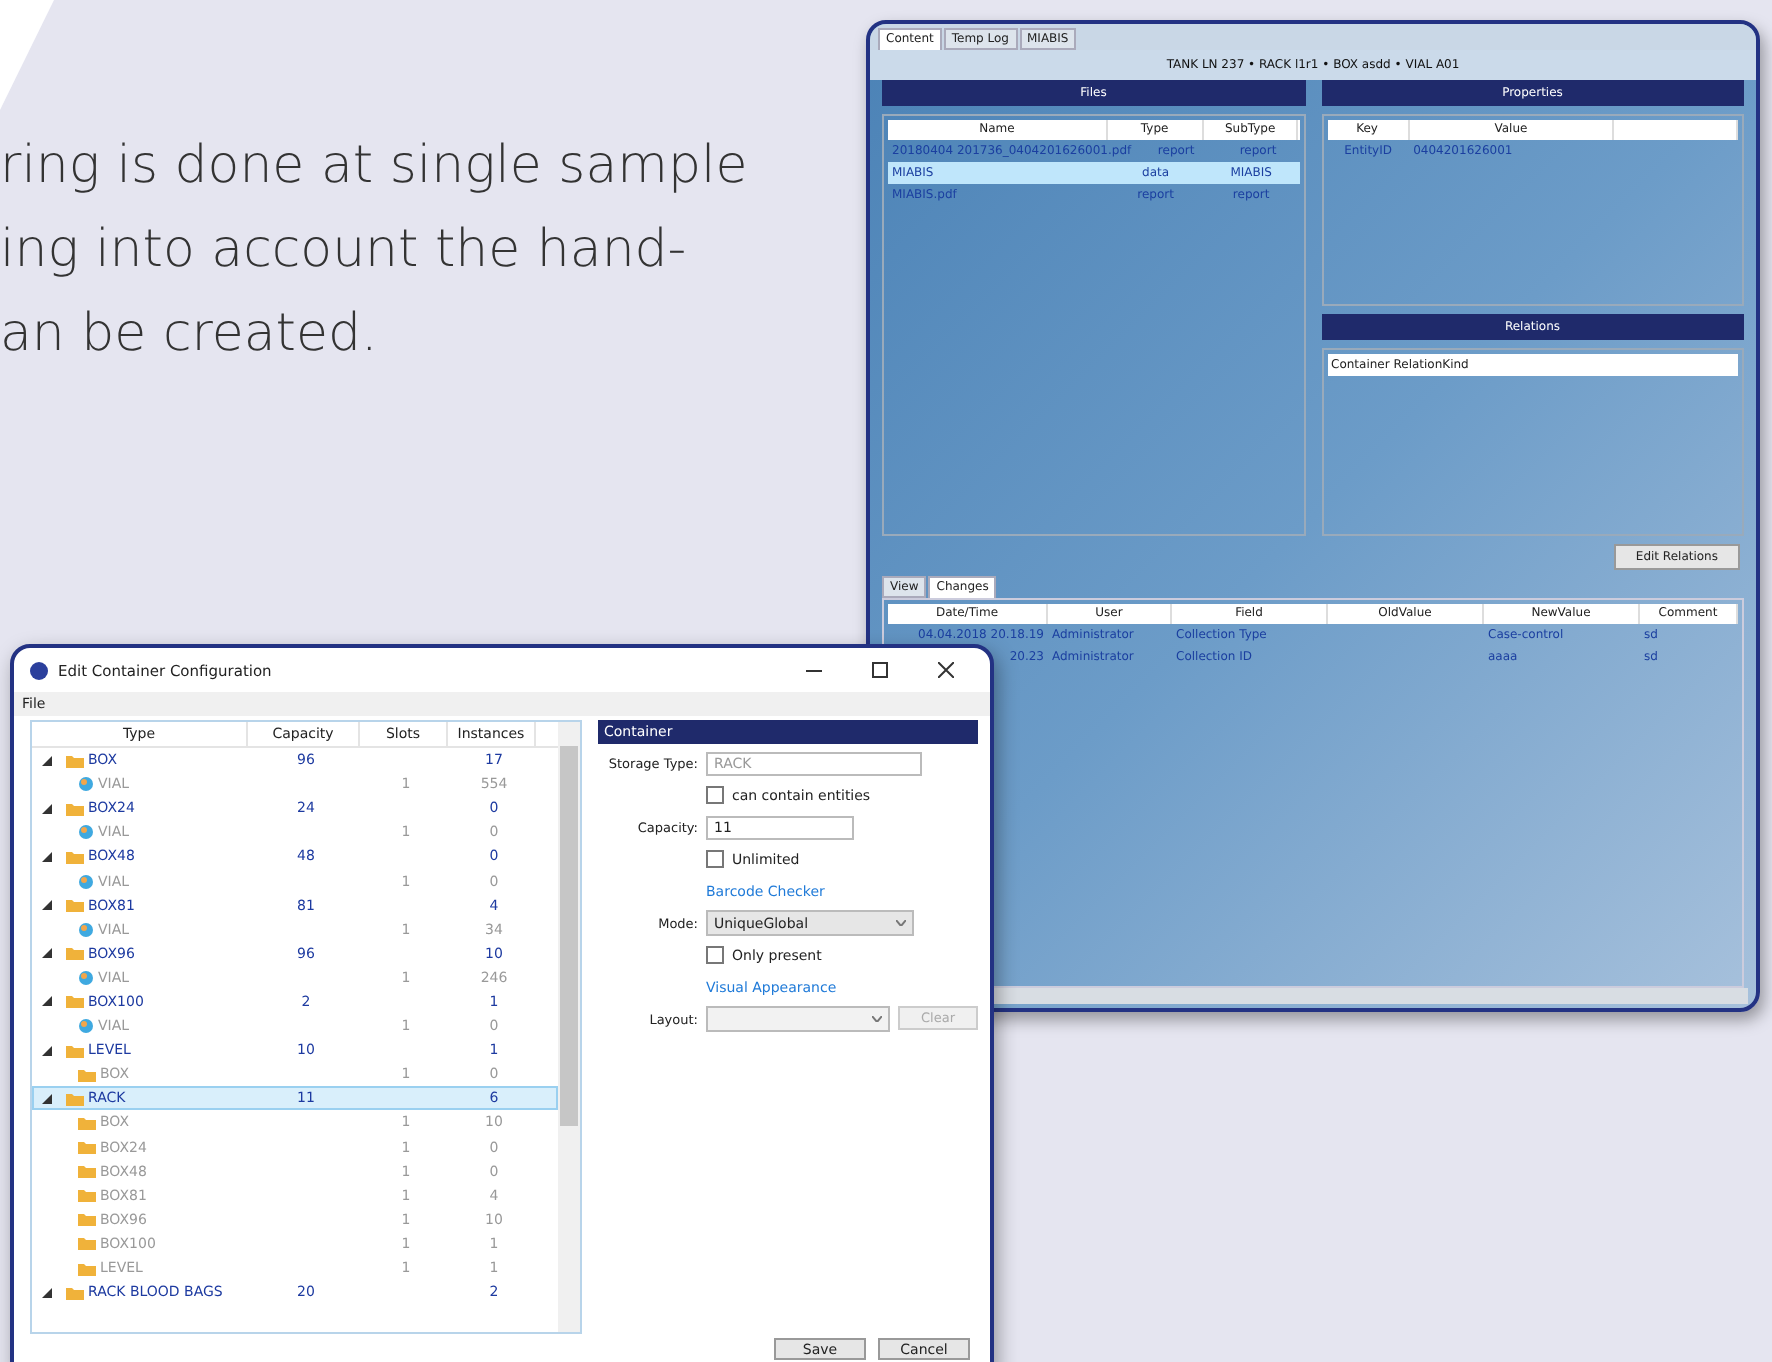  I want to click on vertical-scrollbar, so click(569, 1027).